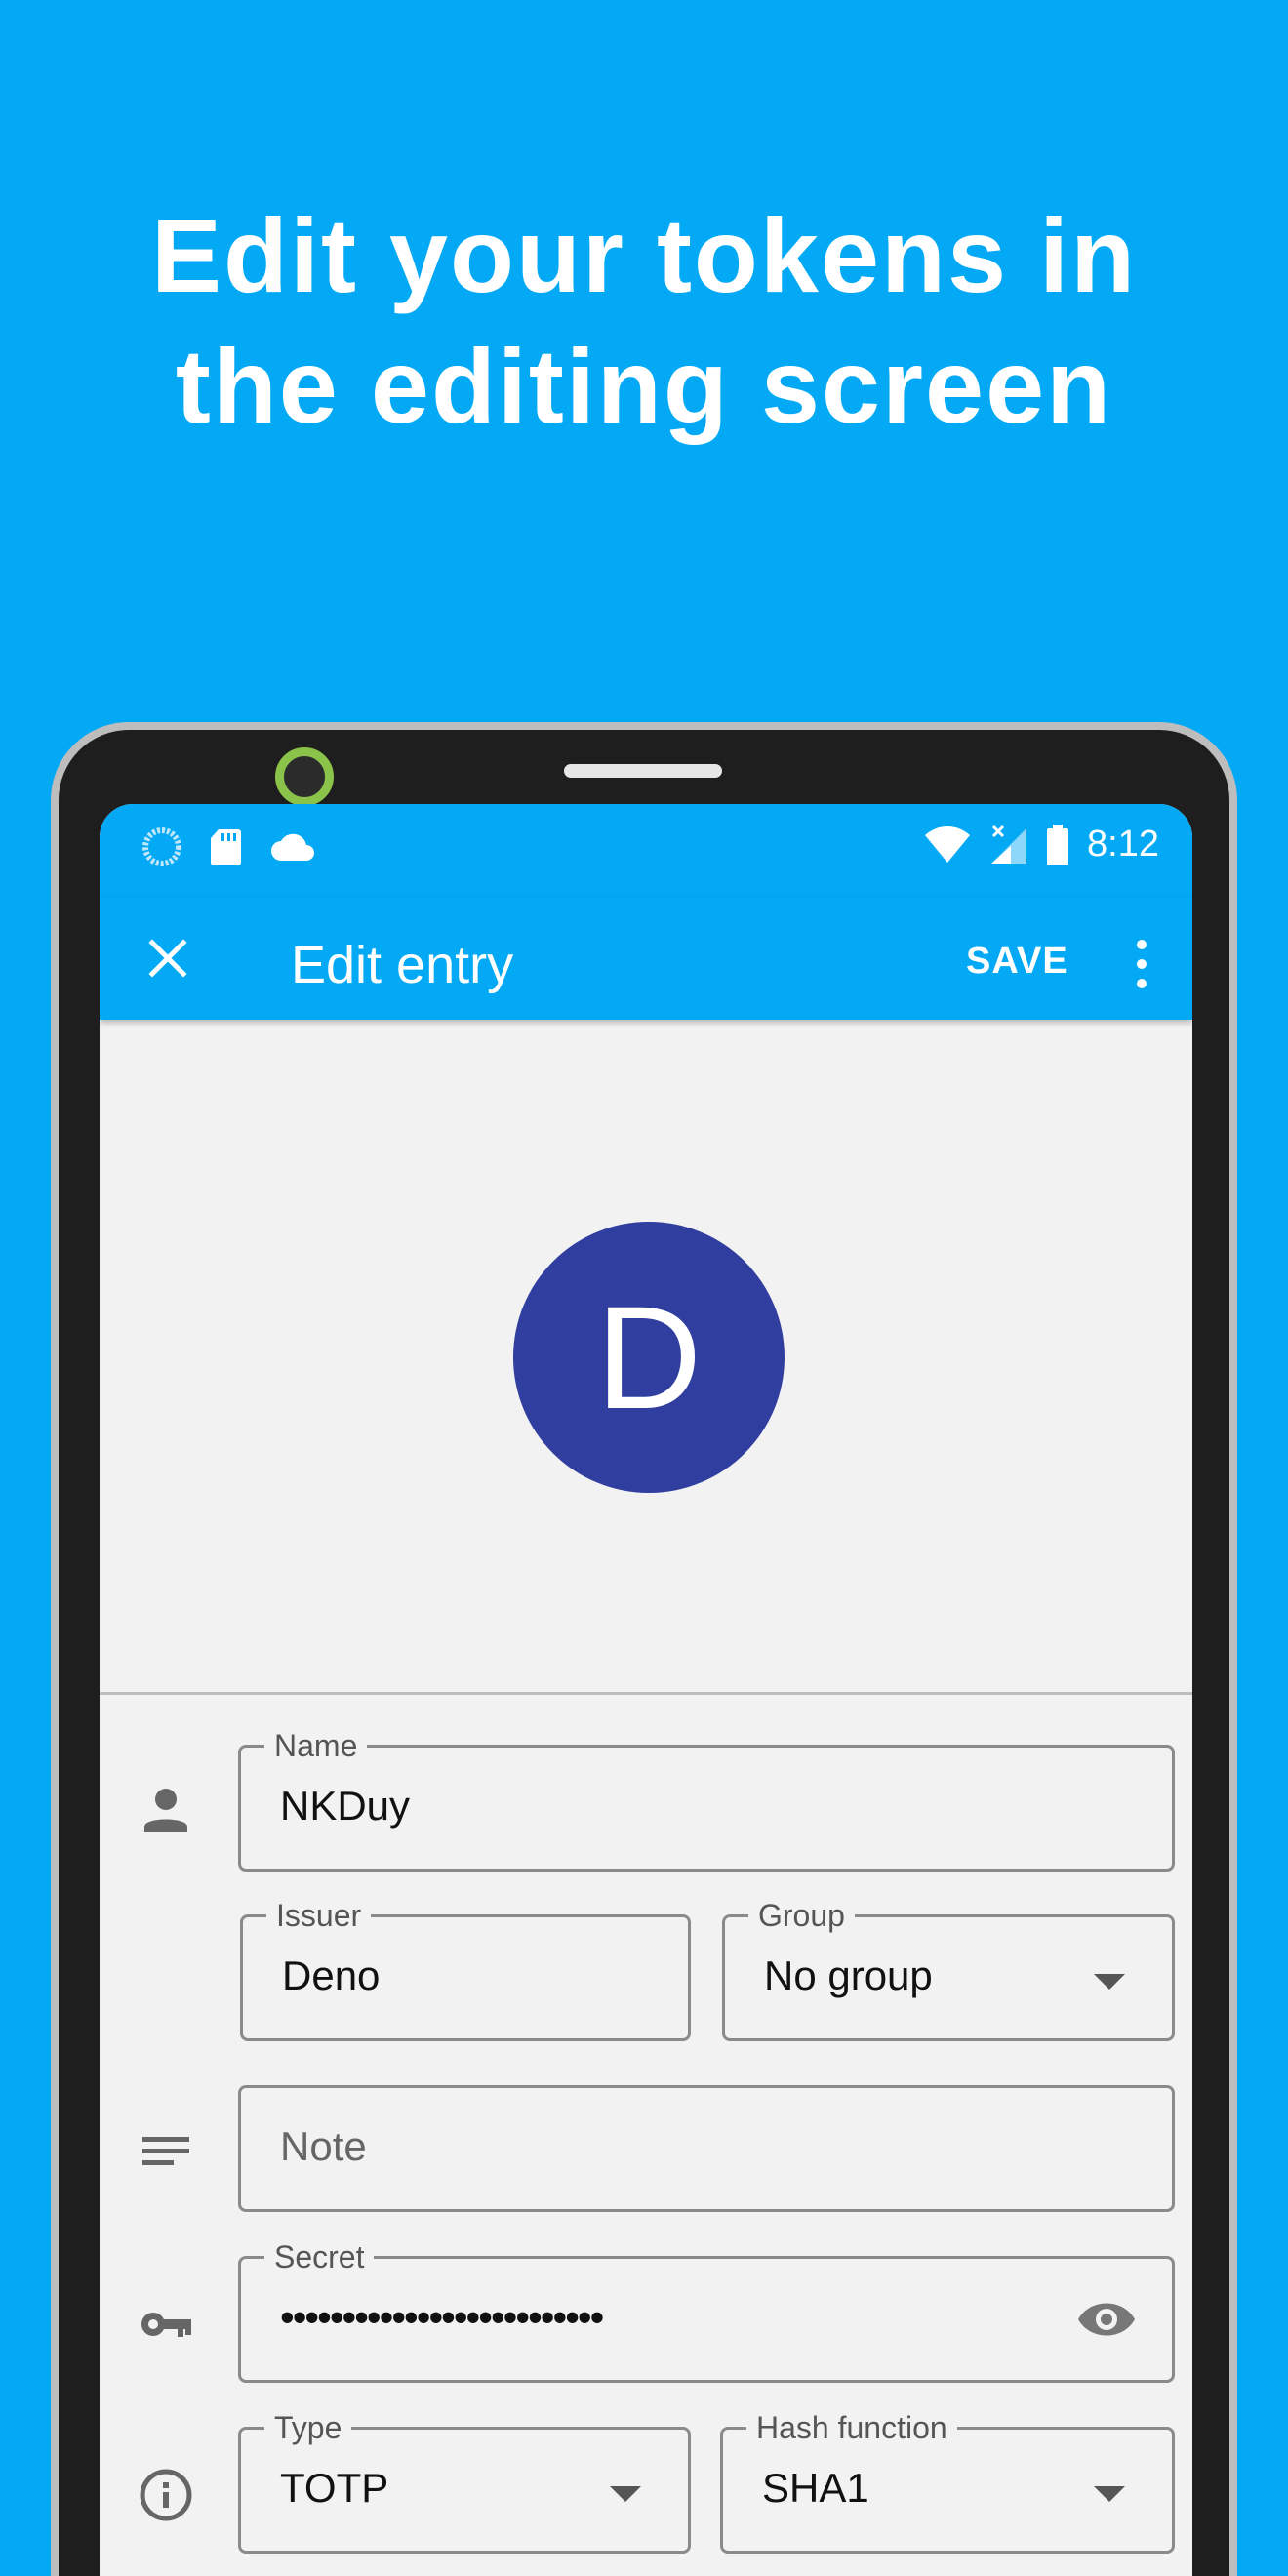 The width and height of the screenshot is (1288, 2576). What do you see at coordinates (644, 255) in the screenshot?
I see `headline-line-1: Edit your tokens in` at bounding box center [644, 255].